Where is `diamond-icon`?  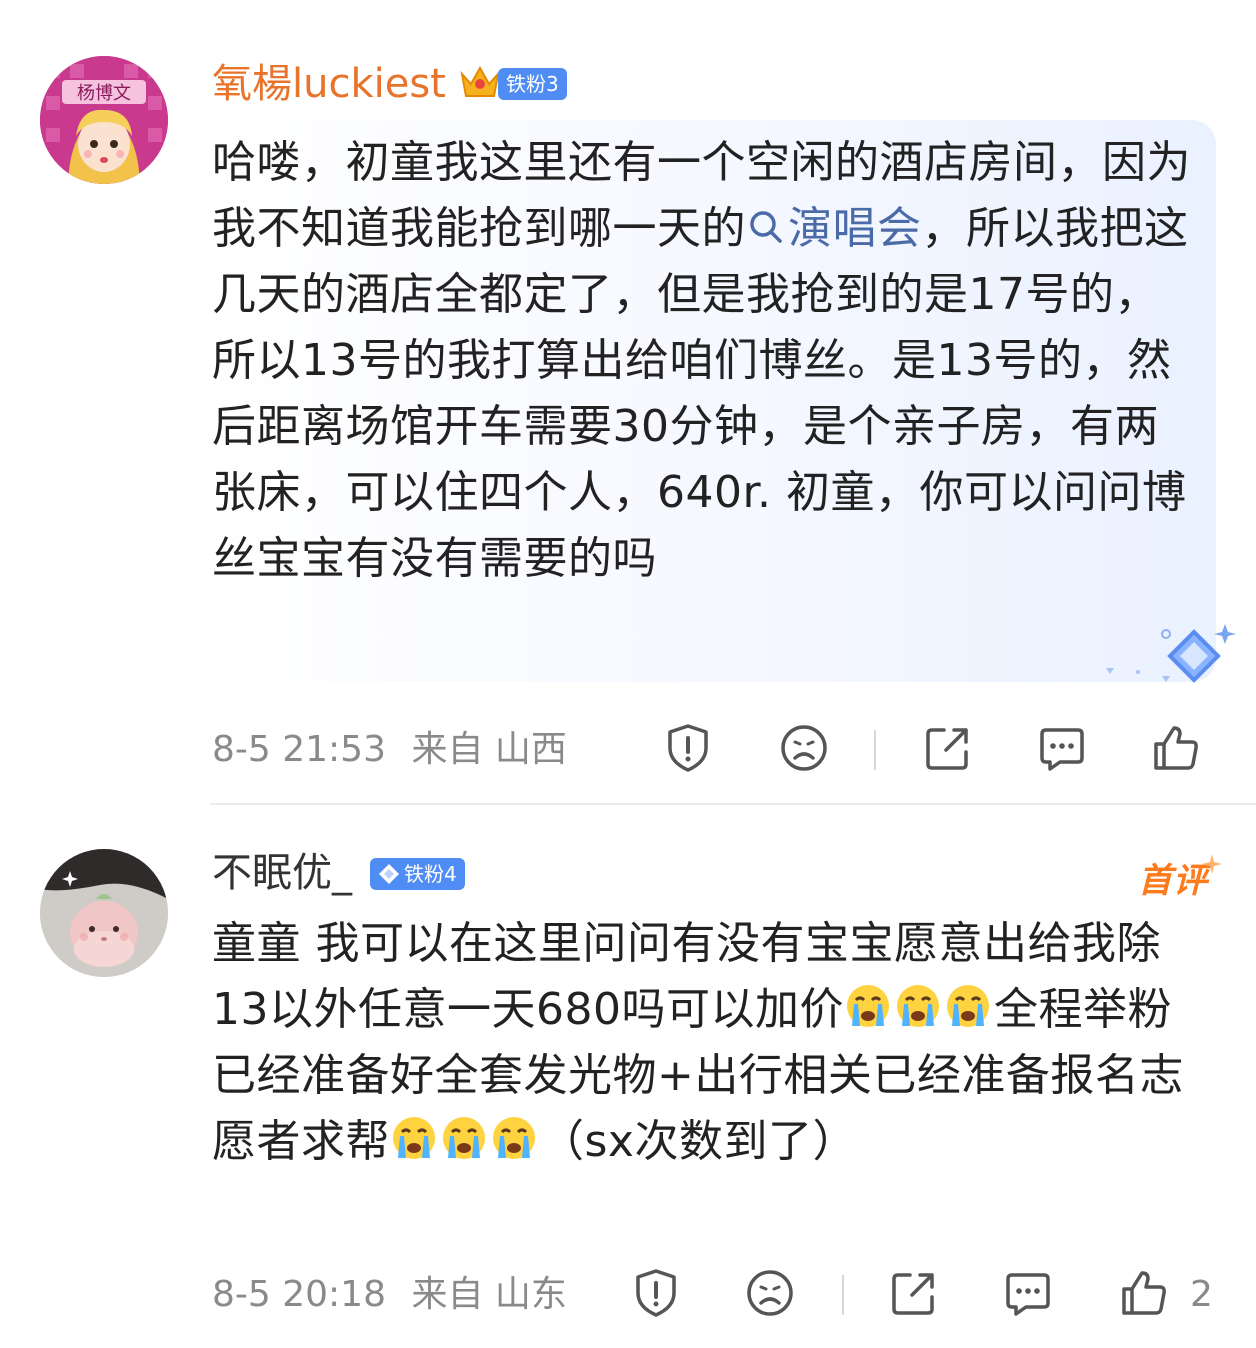 diamond-icon is located at coordinates (389, 874).